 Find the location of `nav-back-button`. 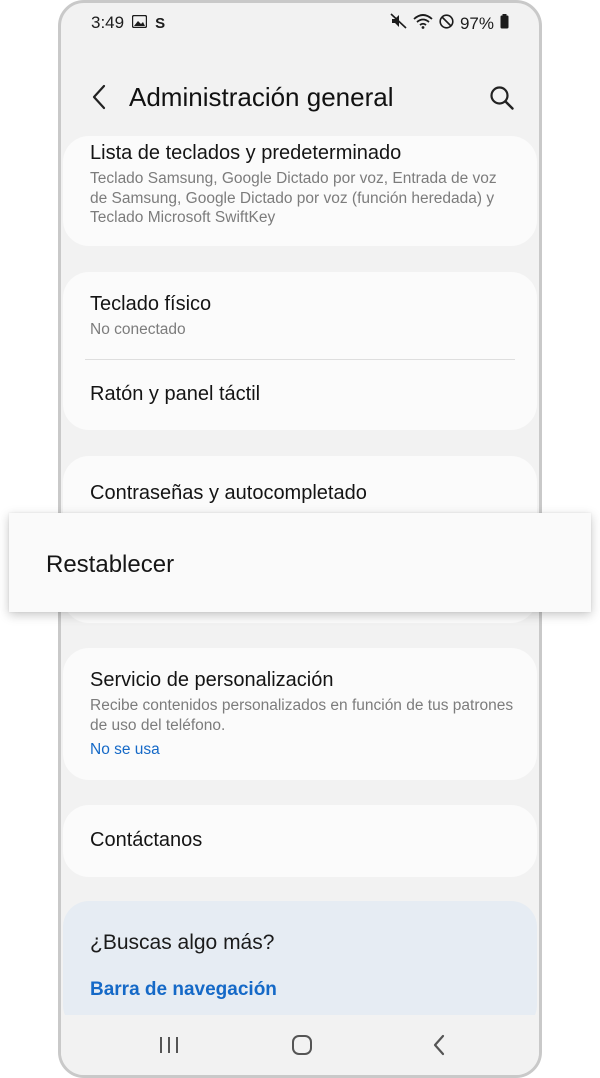

nav-back-button is located at coordinates (439, 1045).